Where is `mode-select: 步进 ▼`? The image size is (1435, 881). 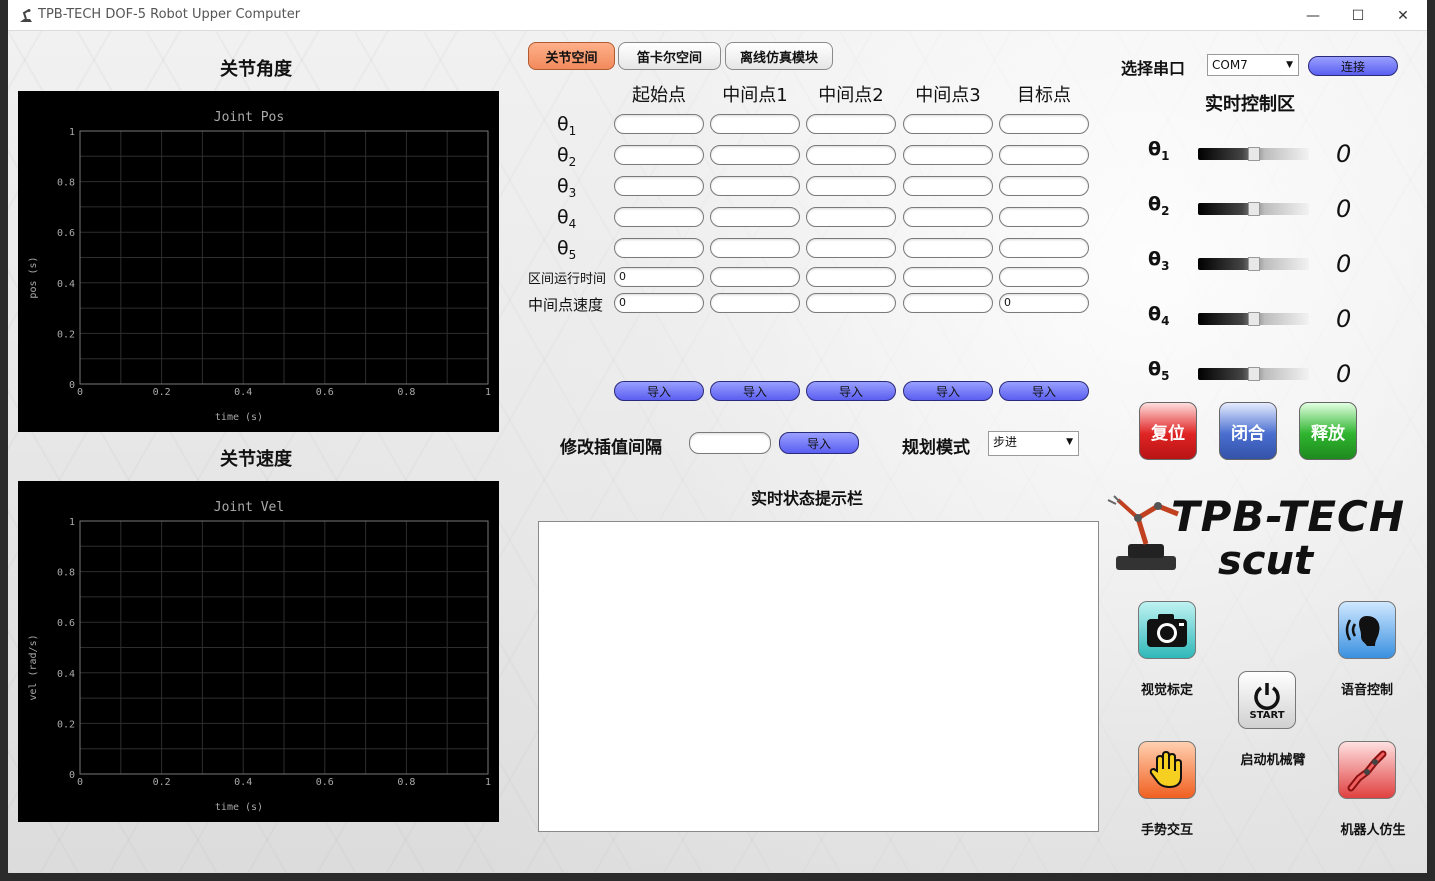 mode-select: 步进 ▼ is located at coordinates (1033, 443).